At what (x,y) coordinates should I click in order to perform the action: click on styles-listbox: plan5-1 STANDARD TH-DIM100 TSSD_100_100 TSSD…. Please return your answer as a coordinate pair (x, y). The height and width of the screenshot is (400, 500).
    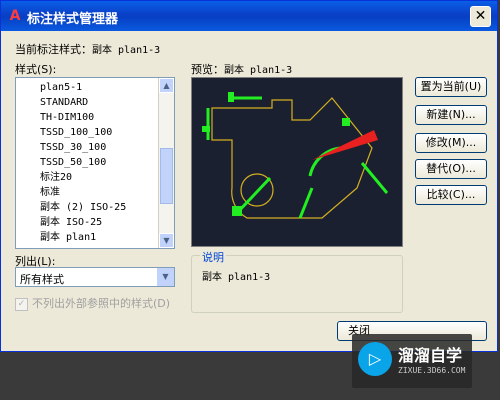
    Looking at the image, I should click on (95, 163).